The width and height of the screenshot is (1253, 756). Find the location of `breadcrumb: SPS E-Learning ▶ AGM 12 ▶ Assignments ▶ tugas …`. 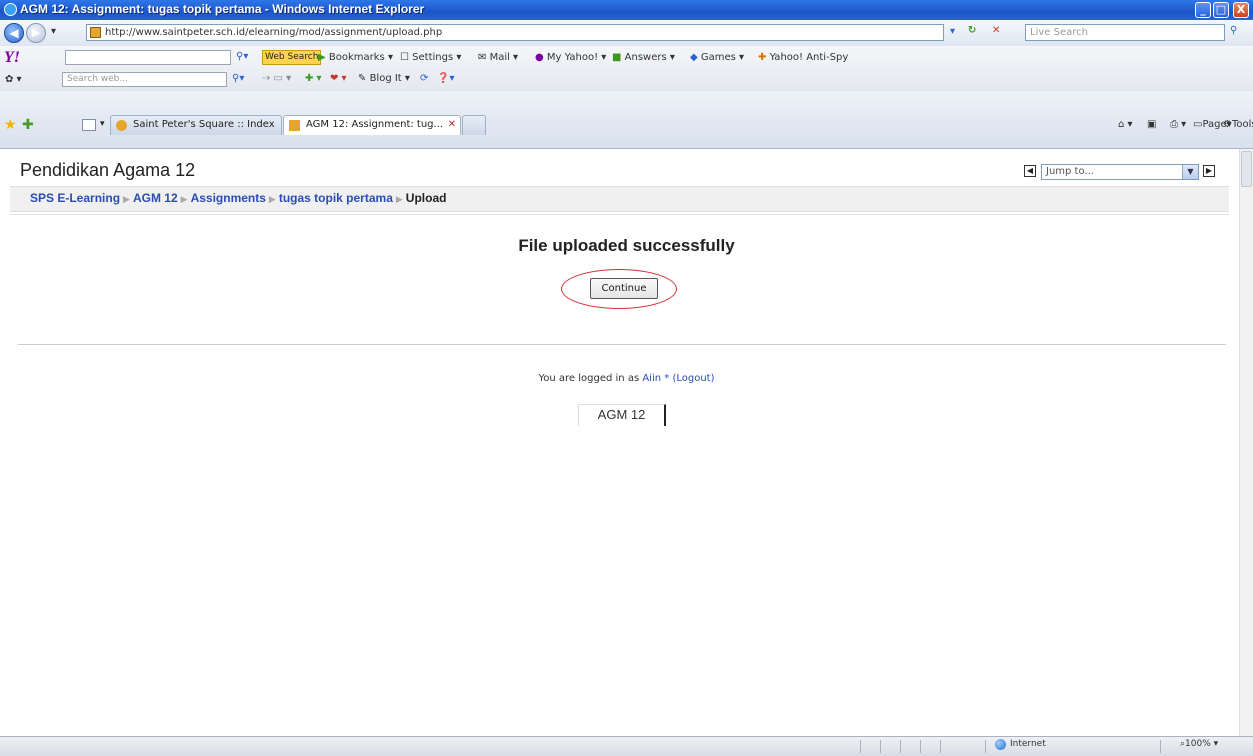

breadcrumb: SPS E-Learning ▶ AGM 12 ▶ Assignments ▶ tugas … is located at coordinates (238, 198).